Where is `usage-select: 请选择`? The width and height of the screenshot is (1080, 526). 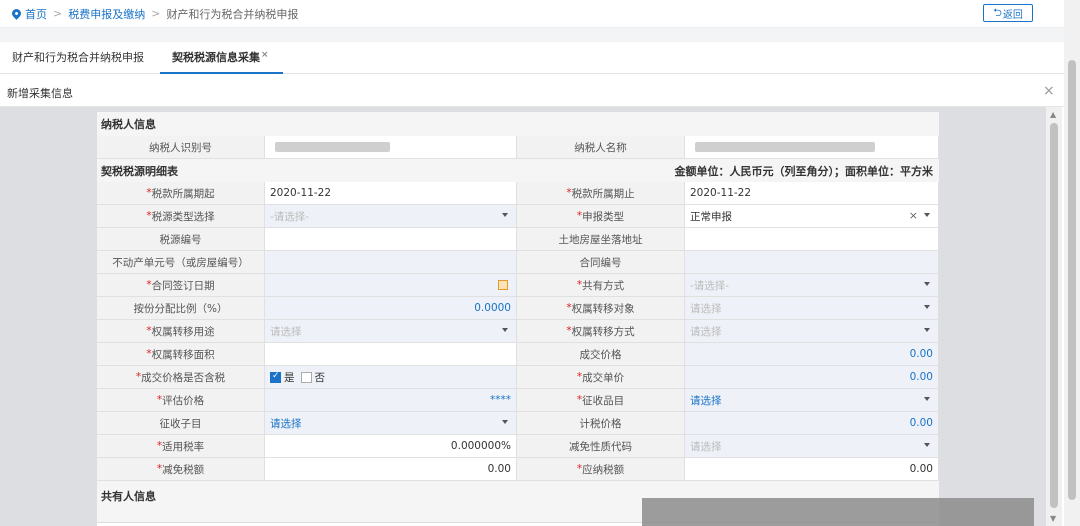
usage-select: 请选择 is located at coordinates (391, 331).